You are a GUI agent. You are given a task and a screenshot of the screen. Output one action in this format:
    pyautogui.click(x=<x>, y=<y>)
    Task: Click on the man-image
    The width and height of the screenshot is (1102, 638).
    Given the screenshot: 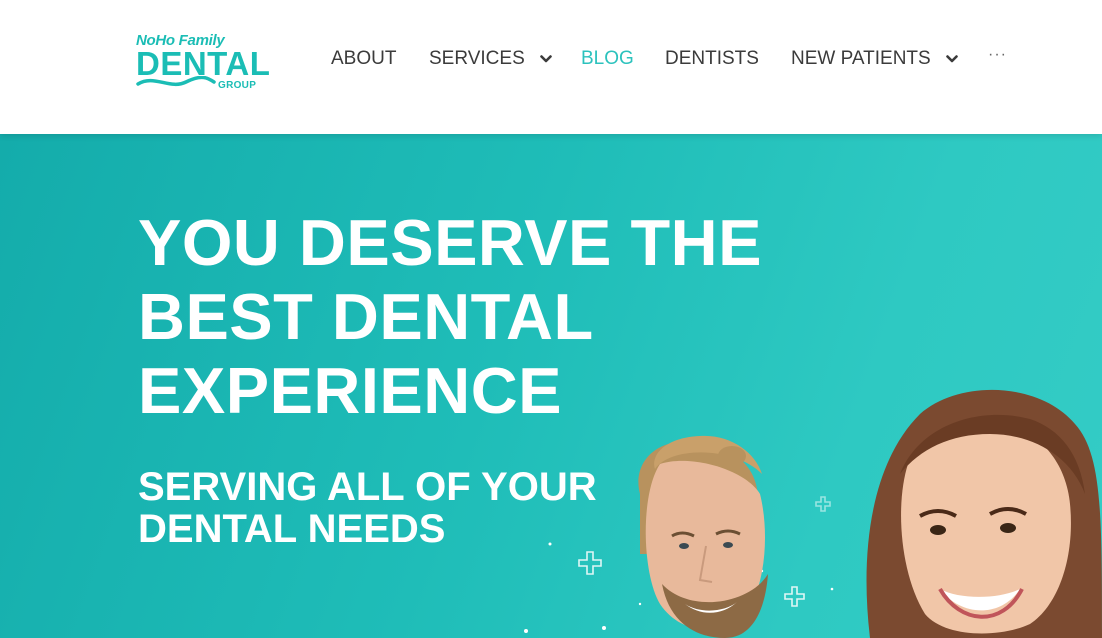 What is the action you would take?
    pyautogui.click(x=703, y=536)
    